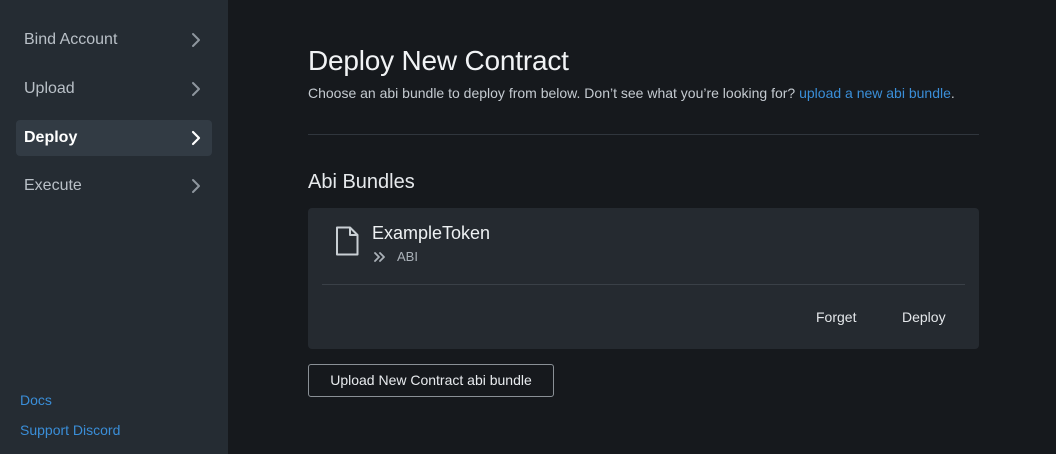 This screenshot has height=454, width=1056. What do you see at coordinates (53, 185) in the screenshot?
I see `sidebar-item-label: Execute` at bounding box center [53, 185].